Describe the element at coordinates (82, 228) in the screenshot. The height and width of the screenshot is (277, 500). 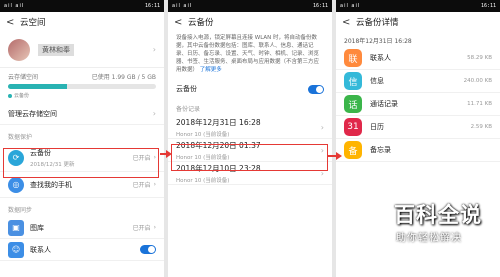
I see `gallery-item: ▣ 图库 已开启 ›` at that location.